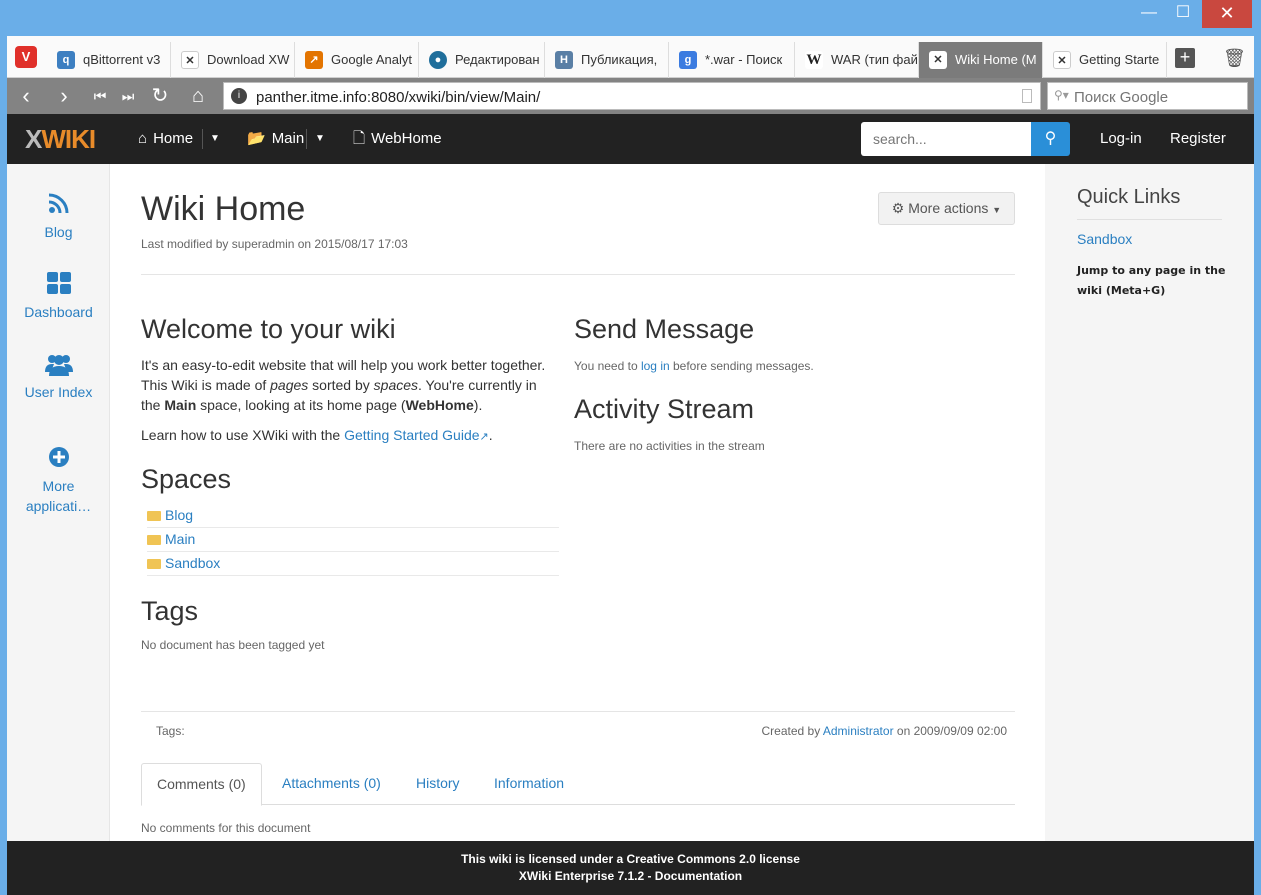 This screenshot has width=1261, height=895. What do you see at coordinates (160, 96) in the screenshot?
I see `reload-icon: ↻` at bounding box center [160, 96].